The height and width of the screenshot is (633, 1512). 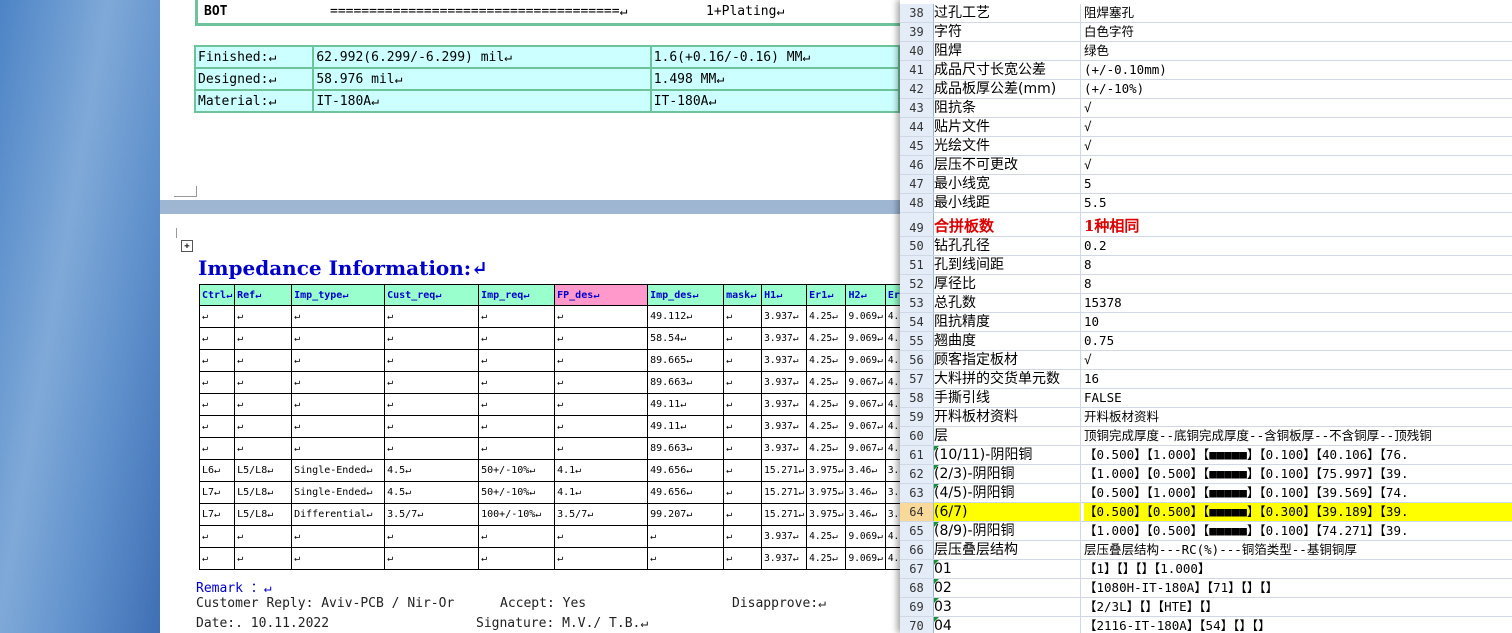 I want to click on cell-a: 过孔工艺, so click(x=1007, y=13).